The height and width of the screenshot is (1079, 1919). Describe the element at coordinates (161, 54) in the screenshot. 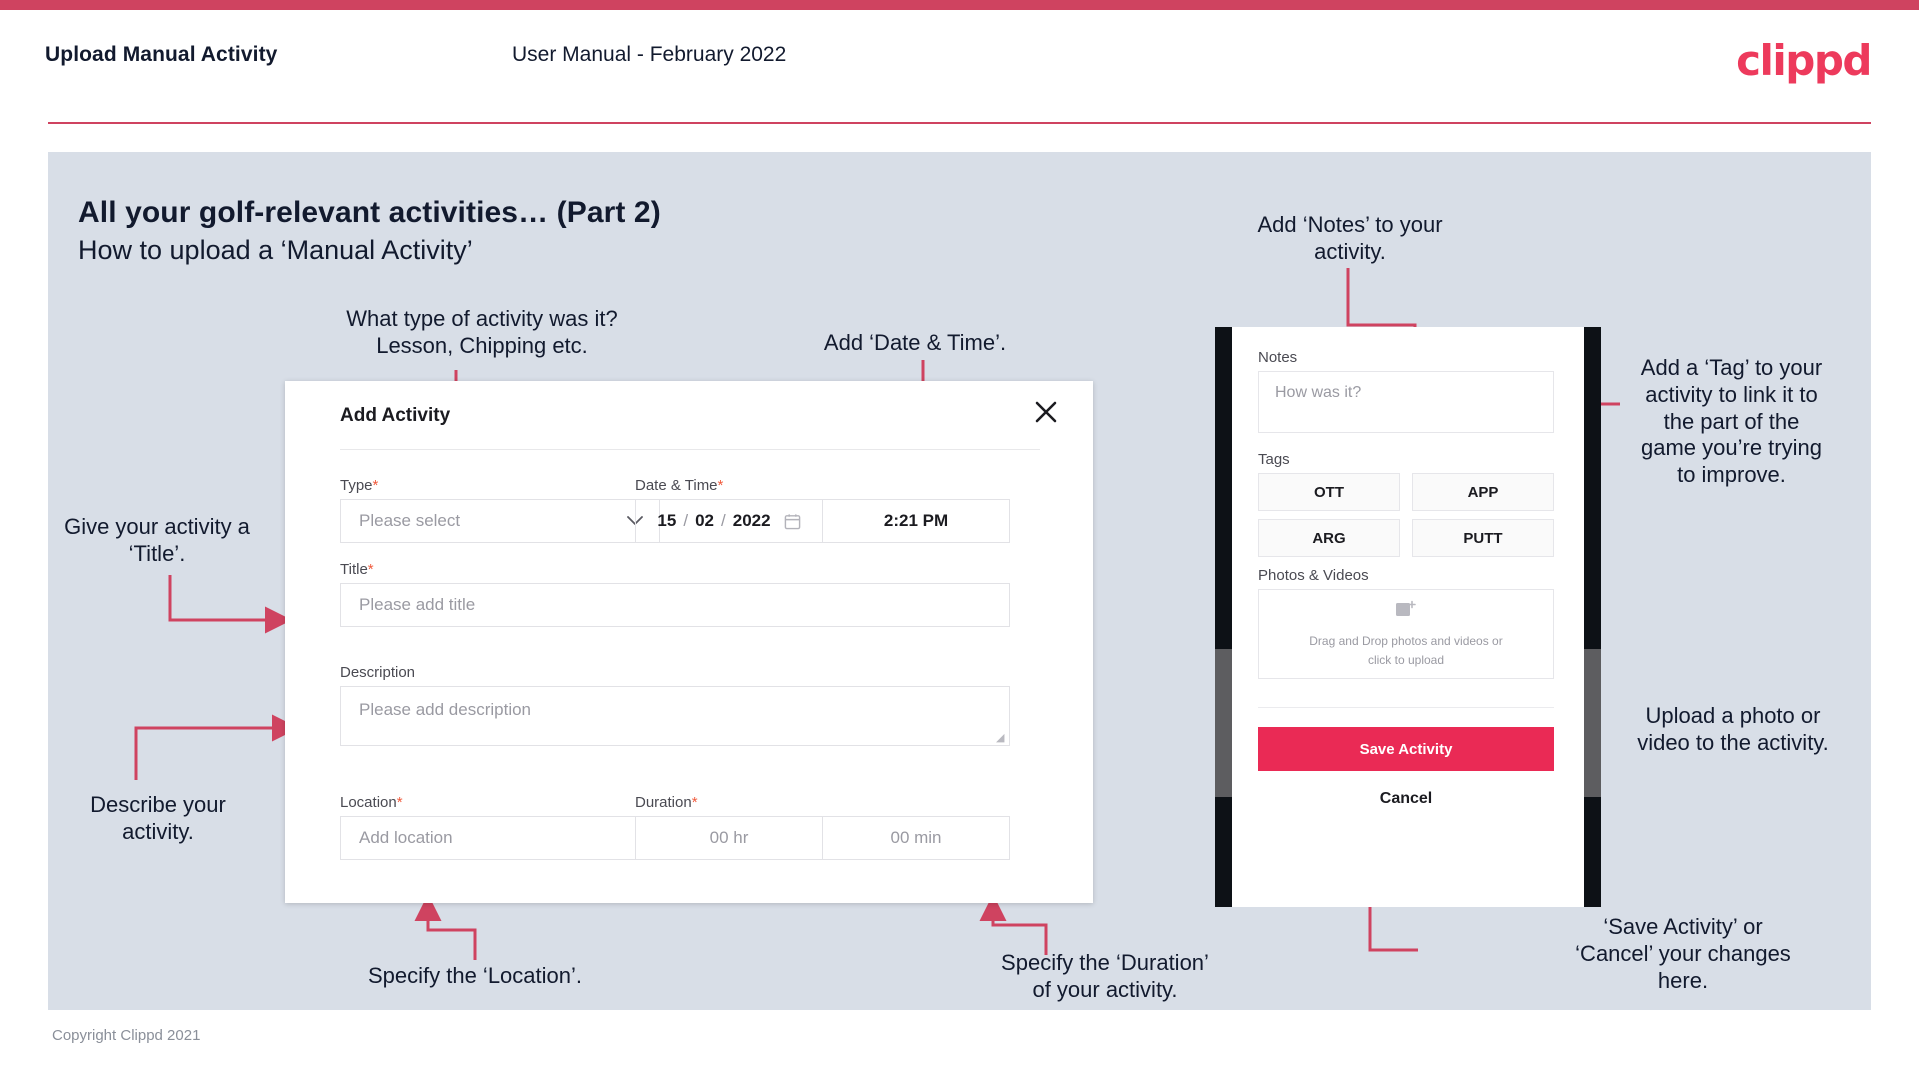

I see `header-title: Upload Manual Activity` at that location.